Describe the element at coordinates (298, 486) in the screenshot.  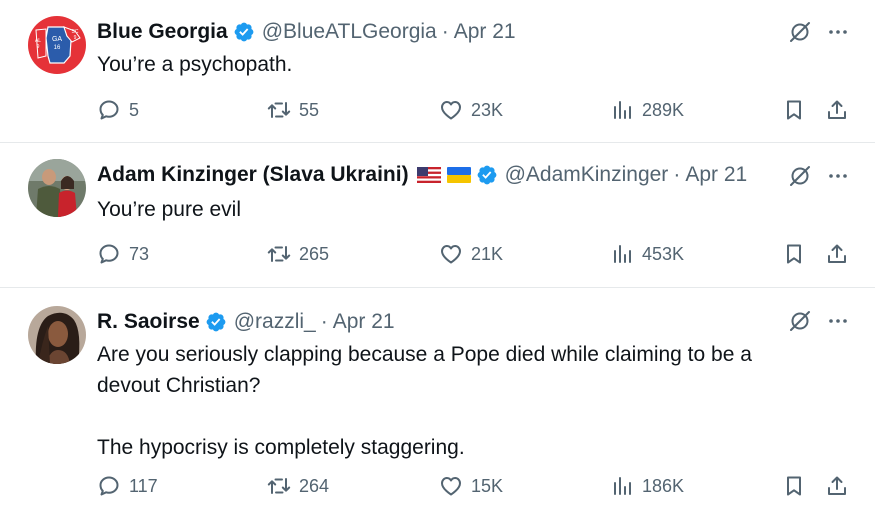
I see `retweet-button: 264` at that location.